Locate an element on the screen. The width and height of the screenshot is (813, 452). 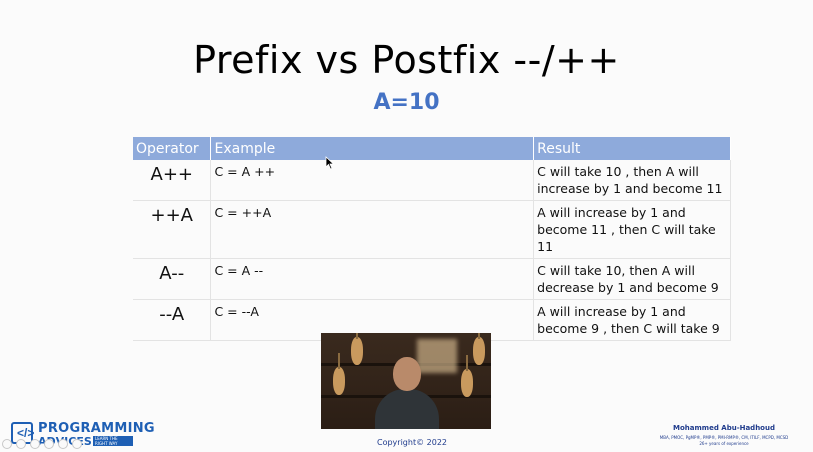
slide-subtitle: A=10 is located at coordinates (406, 102).